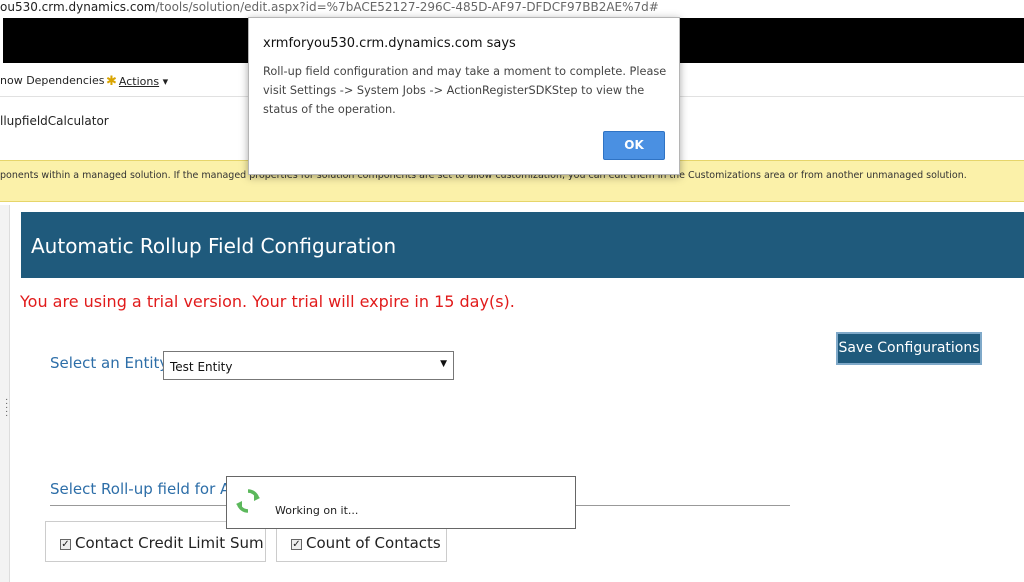  I want to click on actions-menu-button: ✱ Actions ▾, so click(137, 81).